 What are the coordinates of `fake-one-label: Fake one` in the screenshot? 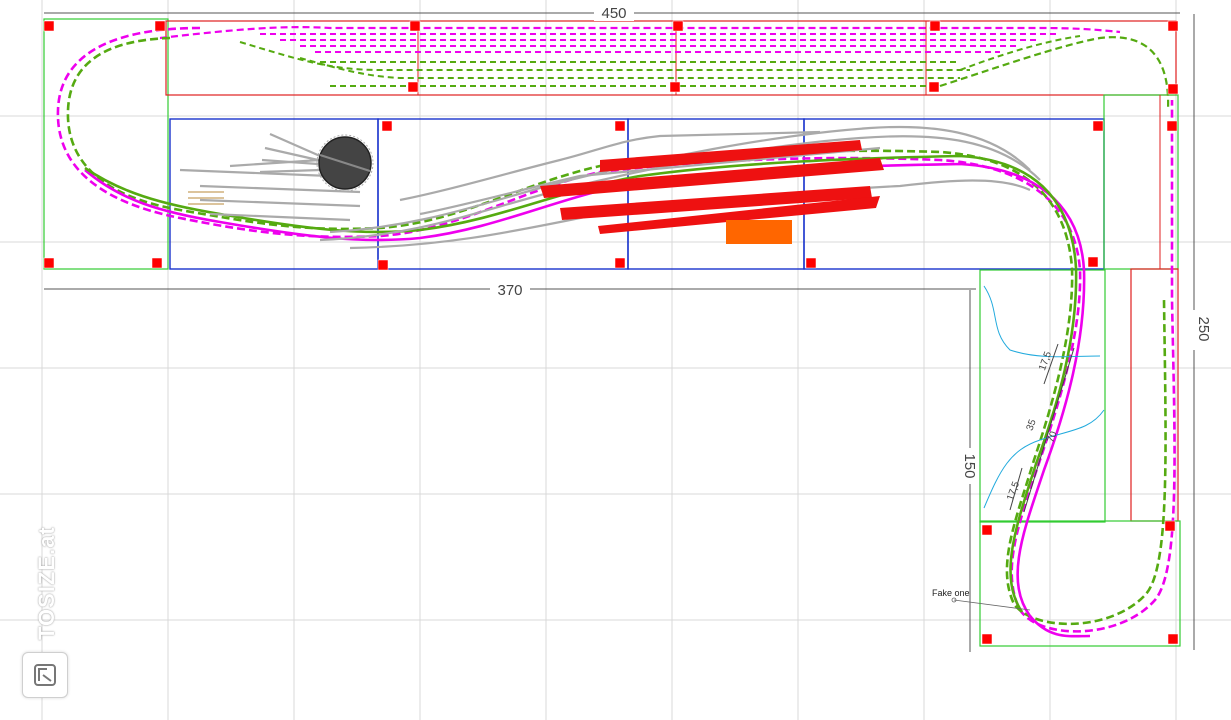 It's located at (951, 593).